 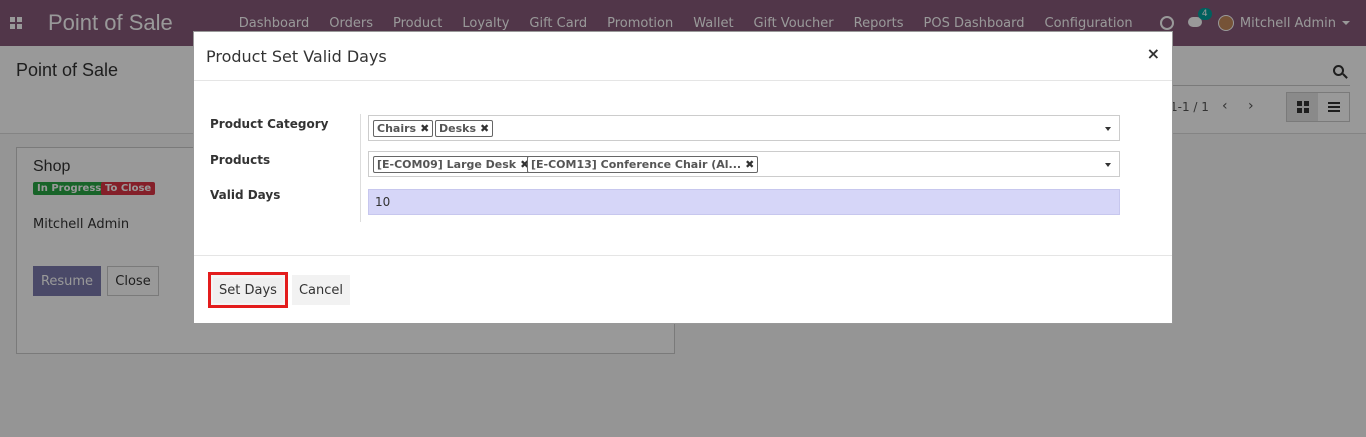 I want to click on product-category-field: Chairs ✖ Desks ✖, so click(x=744, y=128).